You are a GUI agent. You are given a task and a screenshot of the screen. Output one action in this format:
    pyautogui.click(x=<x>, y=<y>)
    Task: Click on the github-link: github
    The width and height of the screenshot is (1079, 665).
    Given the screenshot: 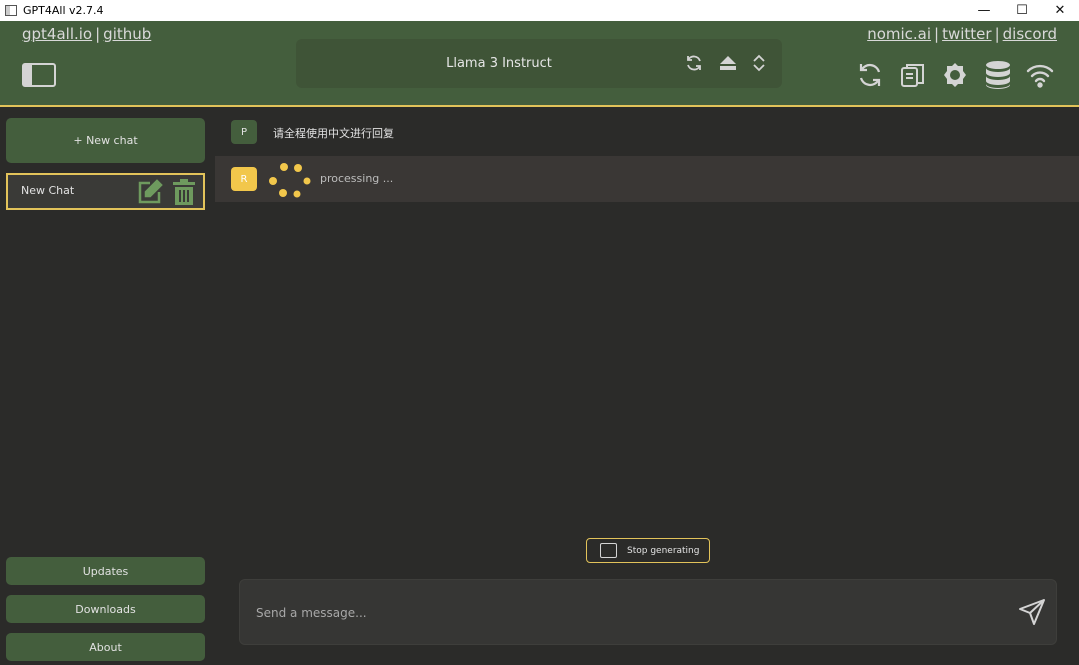 What is the action you would take?
    pyautogui.click(x=127, y=34)
    